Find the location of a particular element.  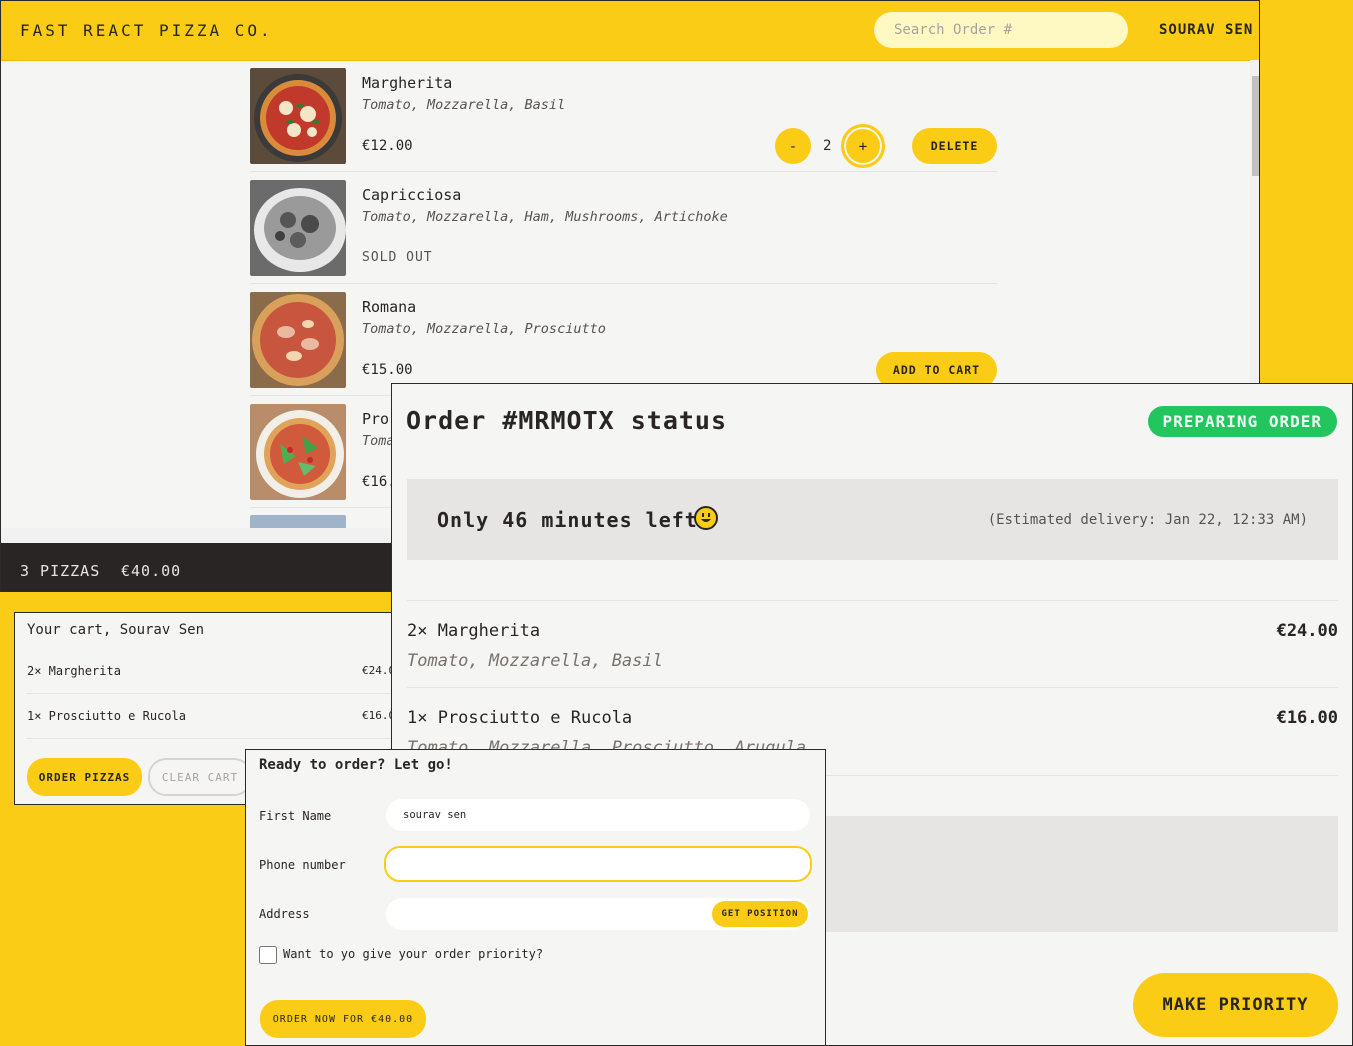

order-item-price: €16.00 is located at coordinates (1307, 718).